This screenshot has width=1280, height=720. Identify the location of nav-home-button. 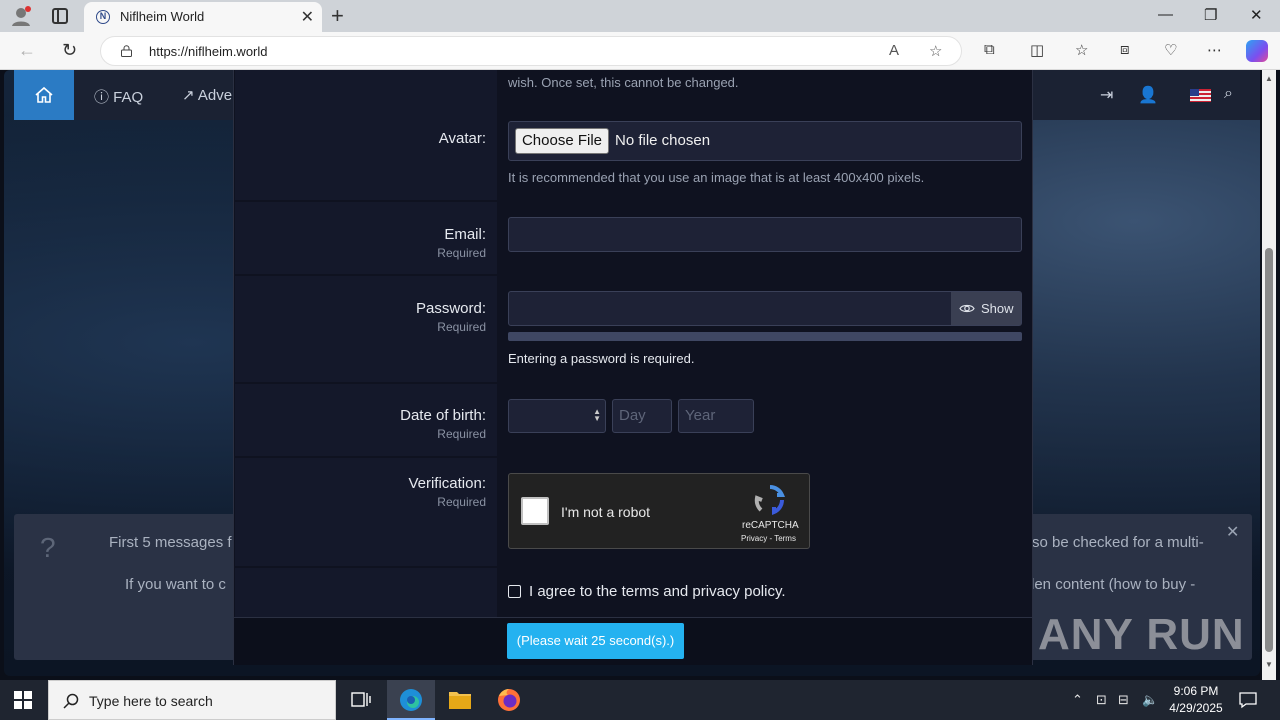
(44, 95).